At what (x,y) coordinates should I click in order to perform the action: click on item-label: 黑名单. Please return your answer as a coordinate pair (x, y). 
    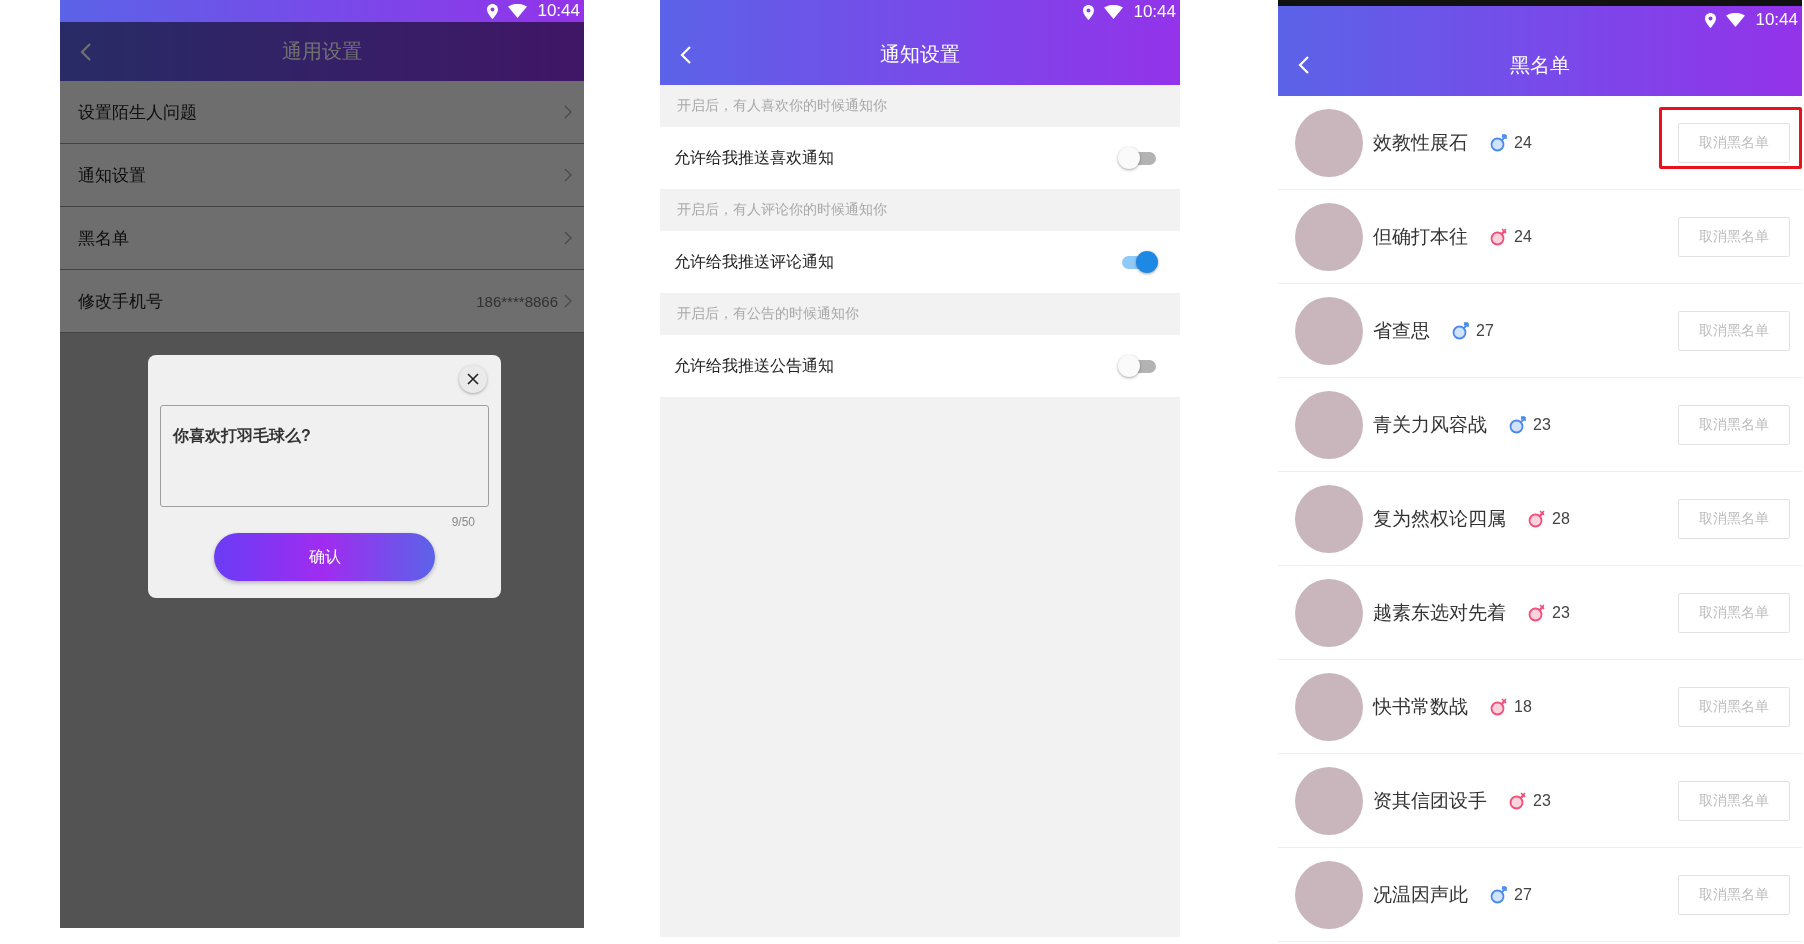
    Looking at the image, I should click on (104, 238).